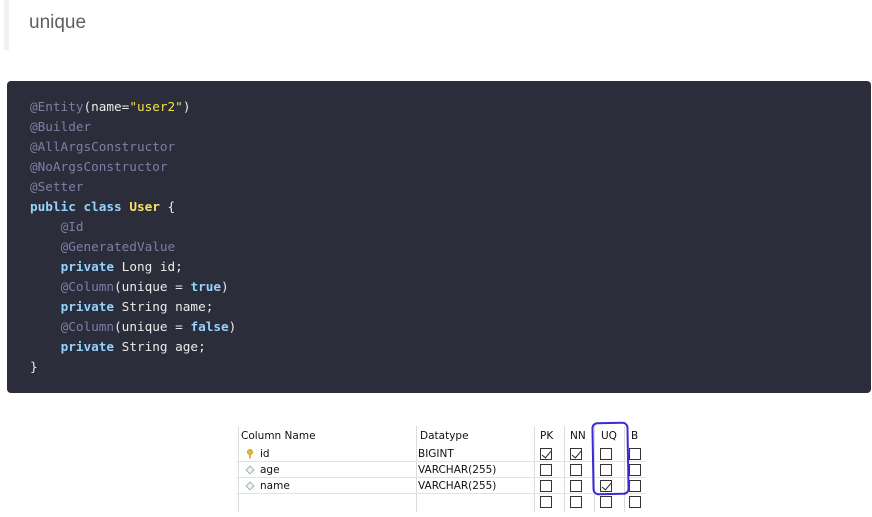  I want to click on code-line: @Column(unique = false), so click(133, 327).